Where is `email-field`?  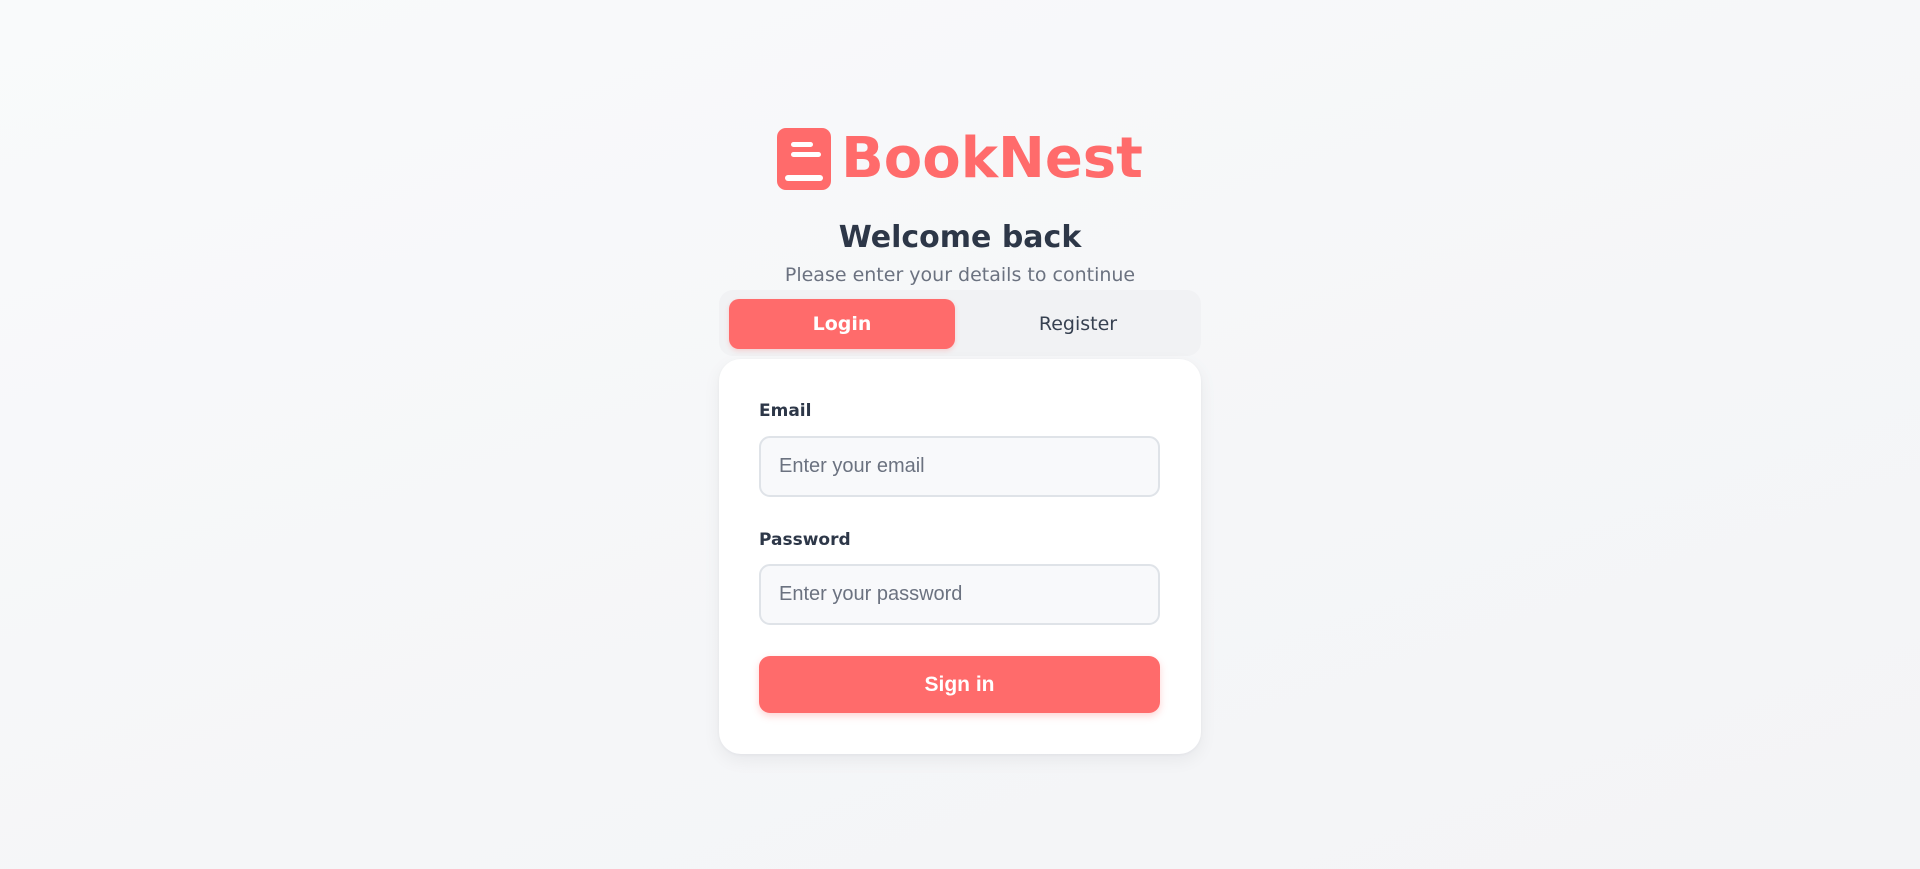
email-field is located at coordinates (959, 466).